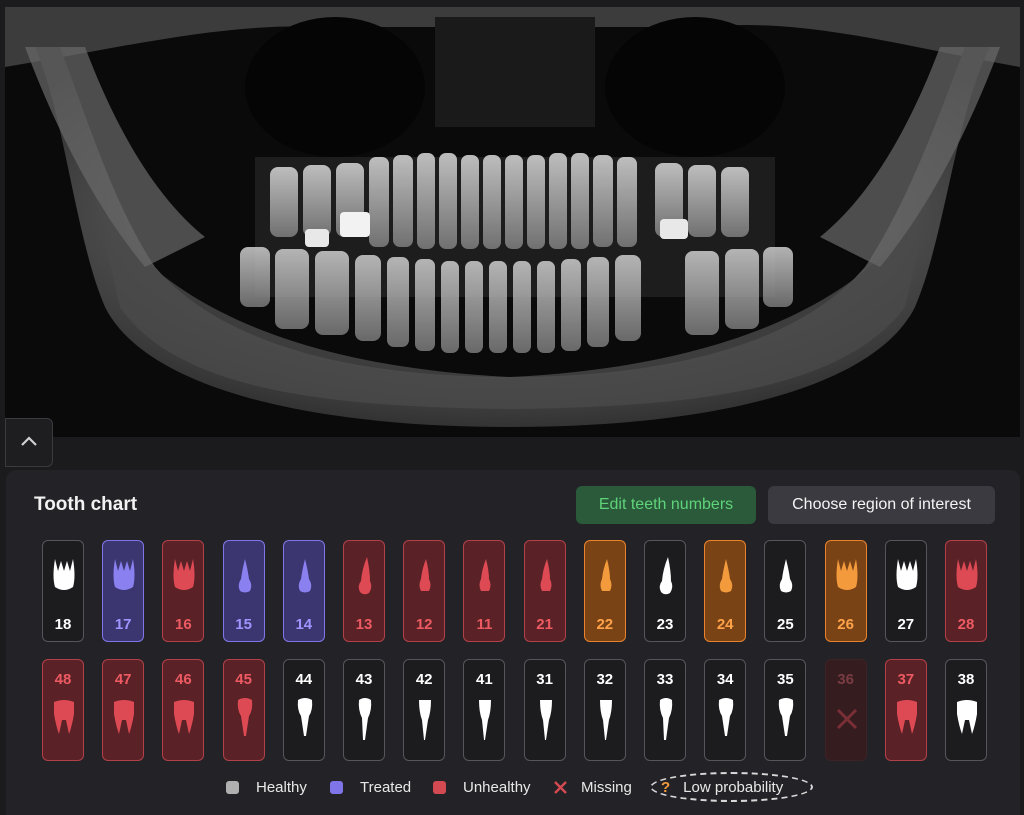 Image resolution: width=1024 pixels, height=815 pixels. I want to click on question-mark-icon: ?, so click(666, 787).